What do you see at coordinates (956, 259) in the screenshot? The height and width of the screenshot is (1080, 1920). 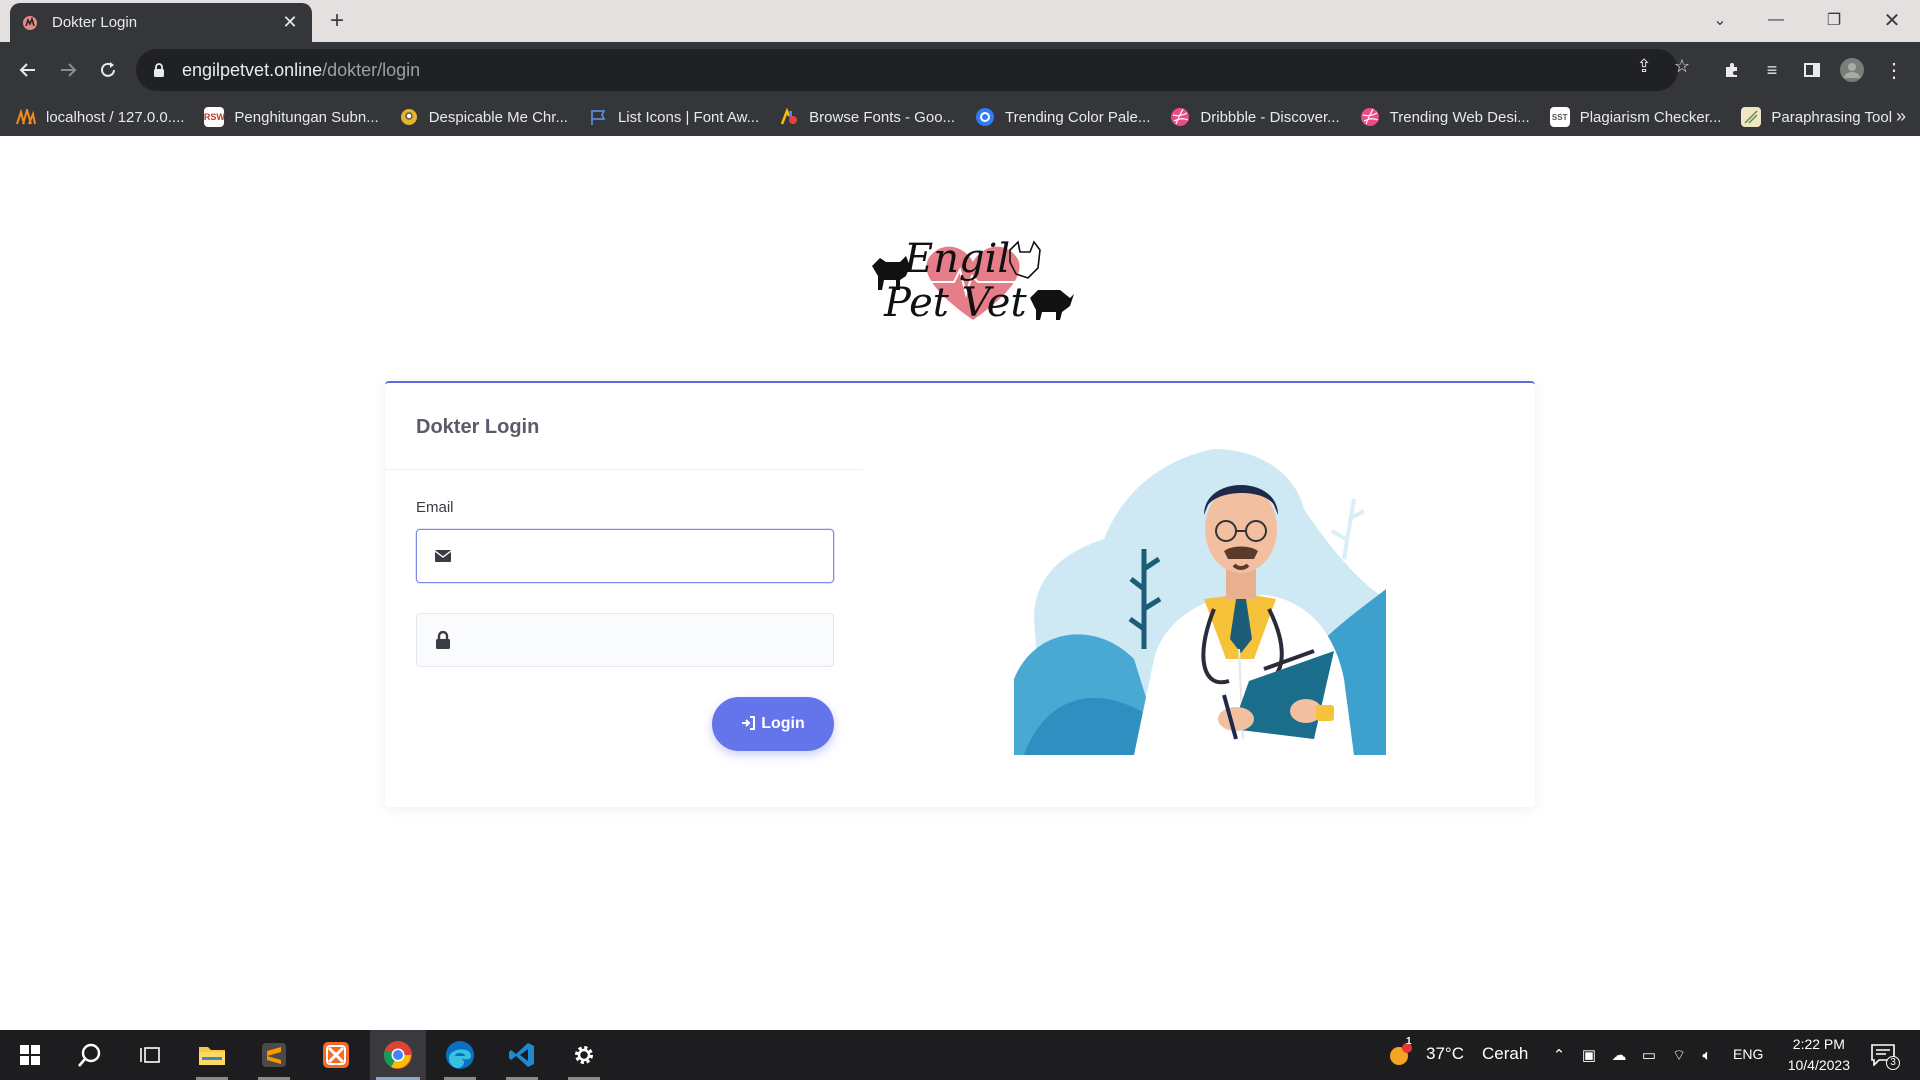 I see `logo-line1: Engil` at bounding box center [956, 259].